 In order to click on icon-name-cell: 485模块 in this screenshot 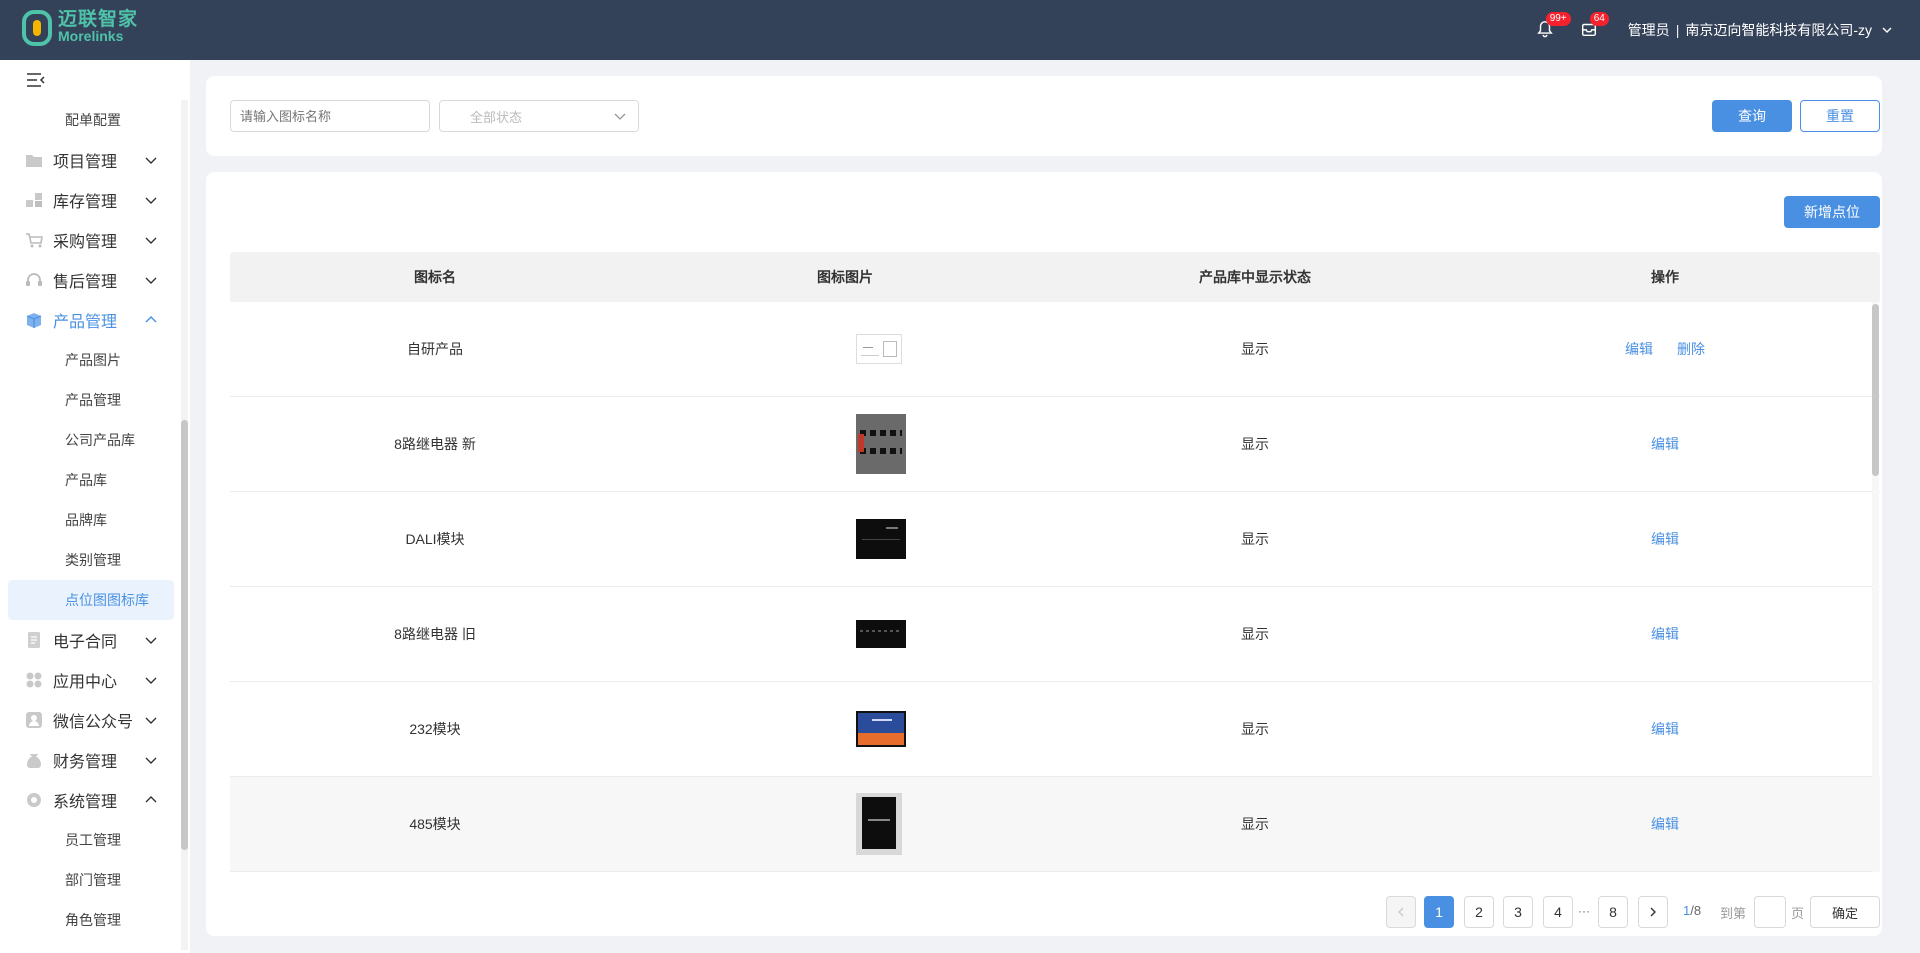, I will do `click(435, 824)`.